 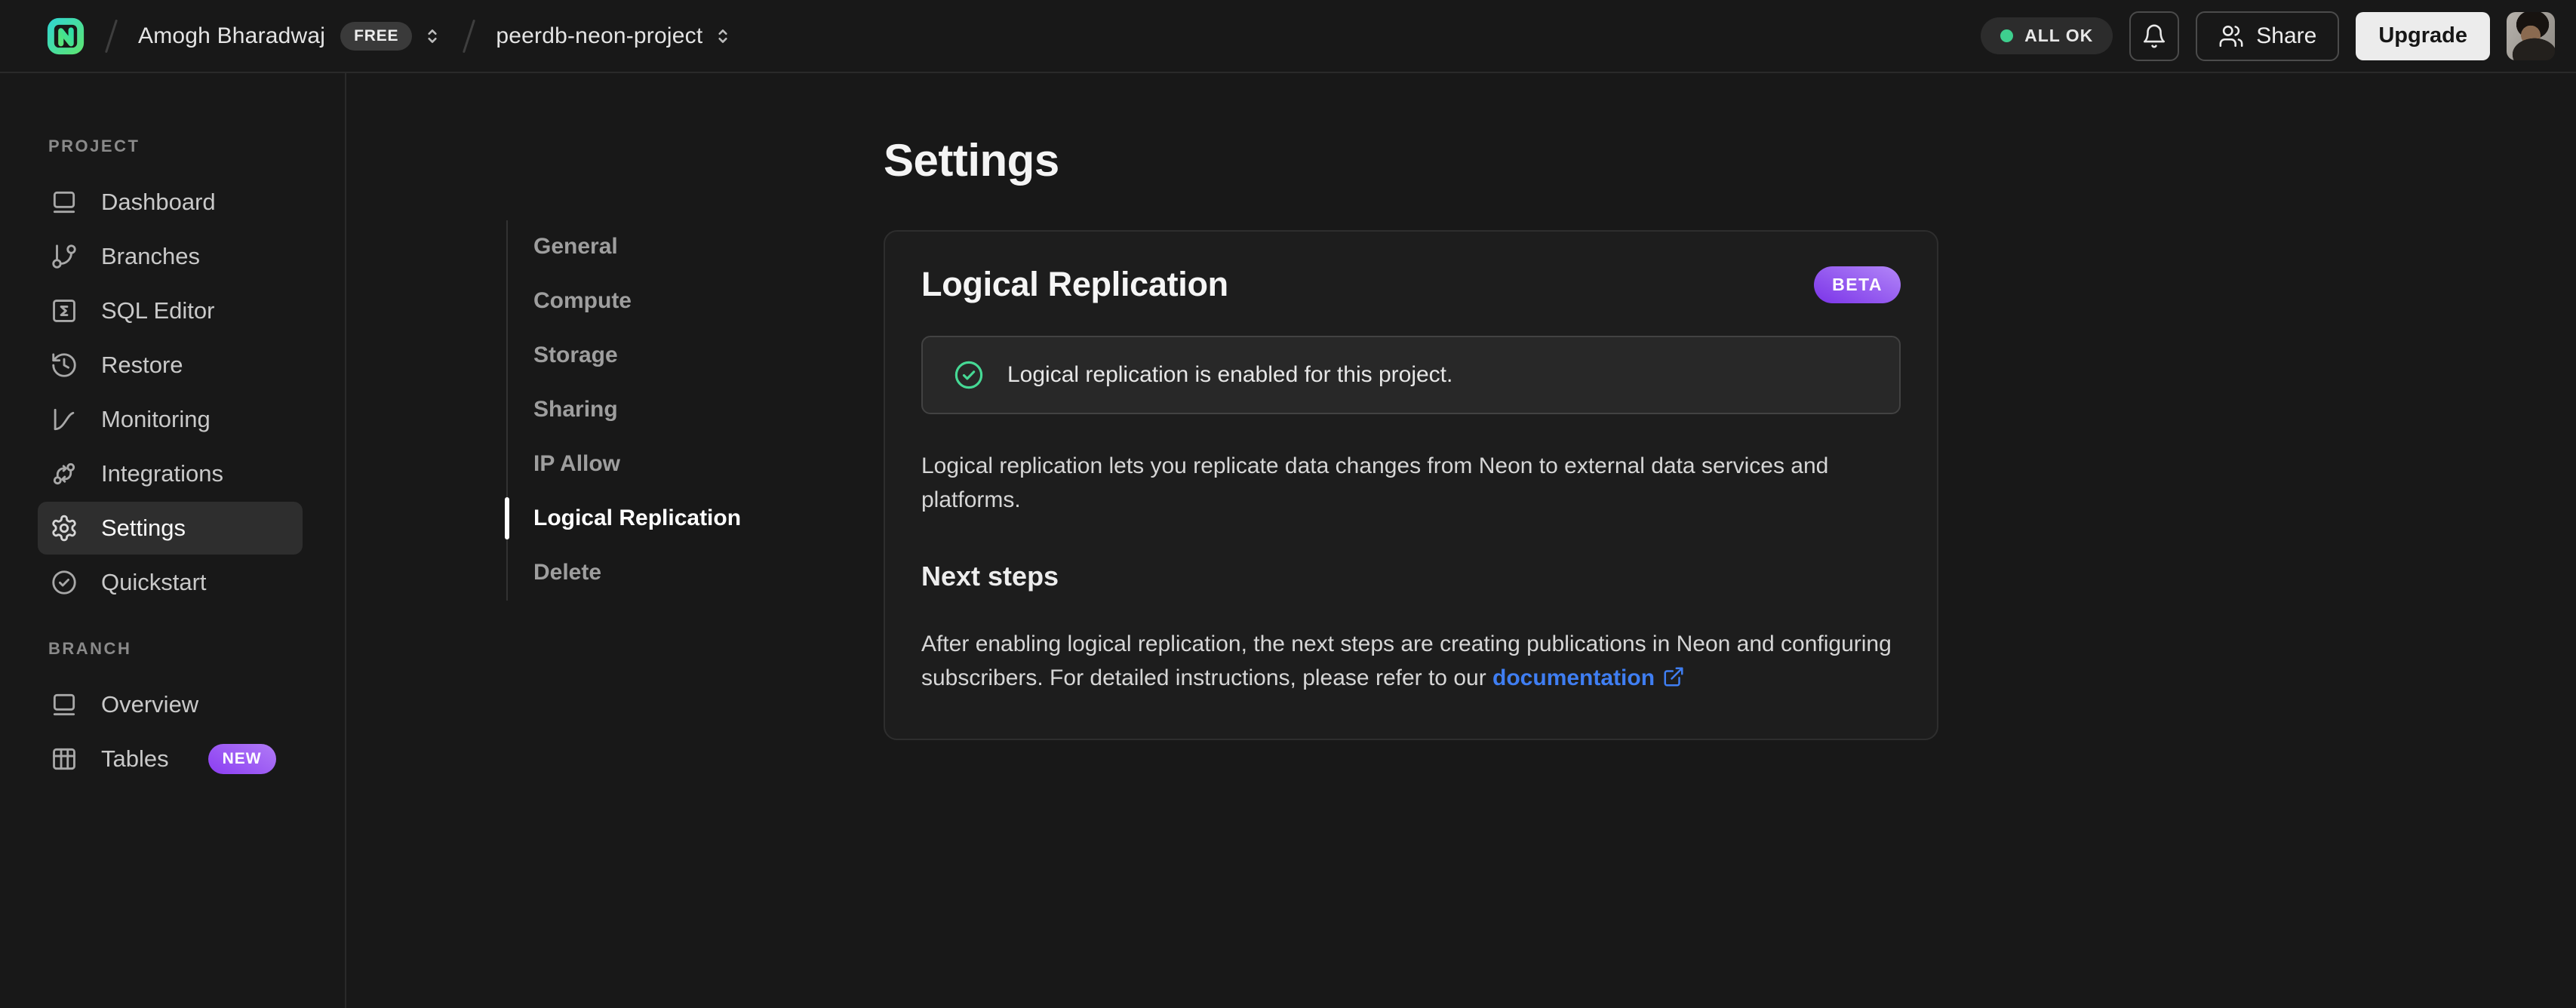 I want to click on tables-icon, so click(x=64, y=759).